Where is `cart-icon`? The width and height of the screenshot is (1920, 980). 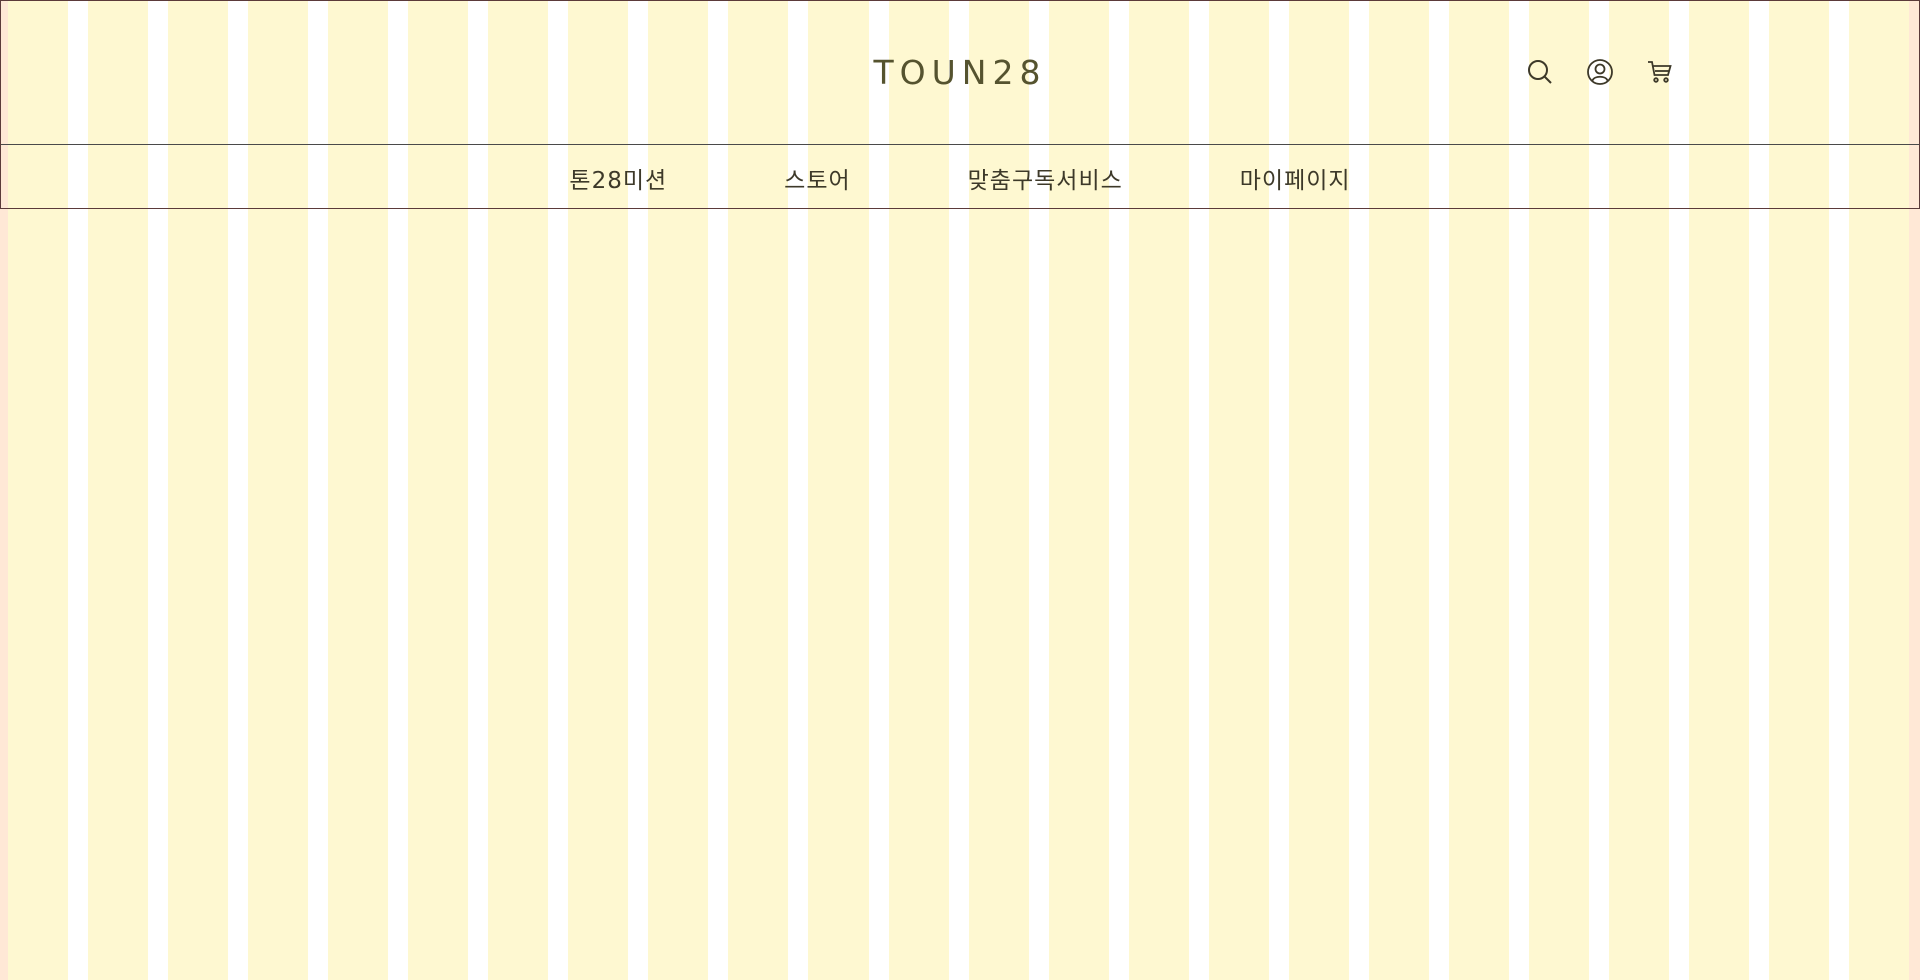
cart-icon is located at coordinates (1660, 72).